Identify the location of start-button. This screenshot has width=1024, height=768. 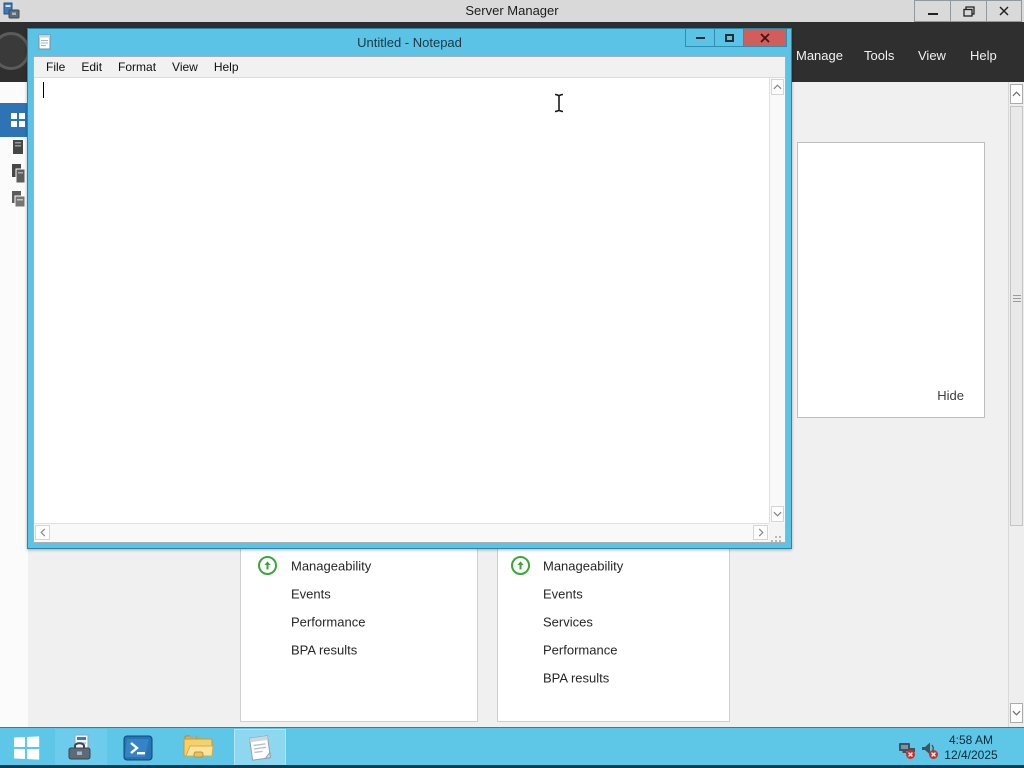
(26, 747).